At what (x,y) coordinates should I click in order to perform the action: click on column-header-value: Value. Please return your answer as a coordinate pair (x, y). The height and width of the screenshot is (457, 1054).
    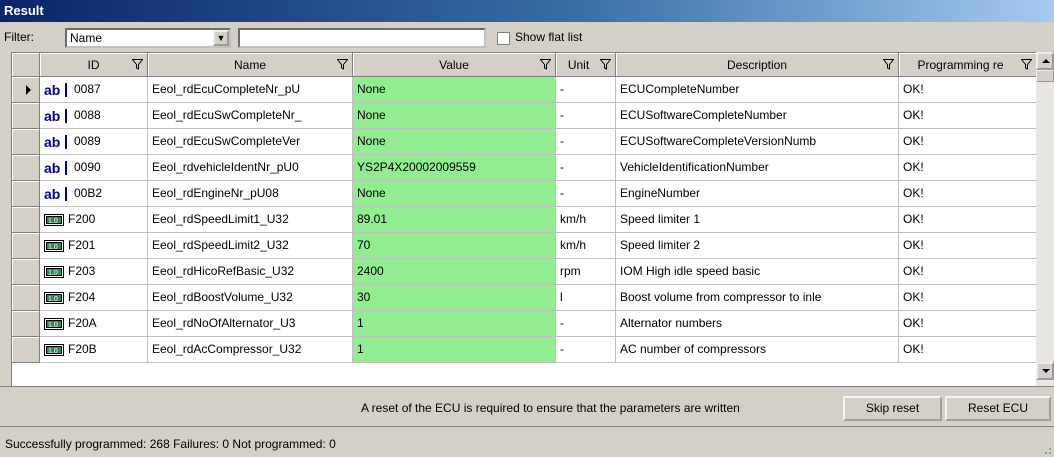
    Looking at the image, I should click on (454, 65).